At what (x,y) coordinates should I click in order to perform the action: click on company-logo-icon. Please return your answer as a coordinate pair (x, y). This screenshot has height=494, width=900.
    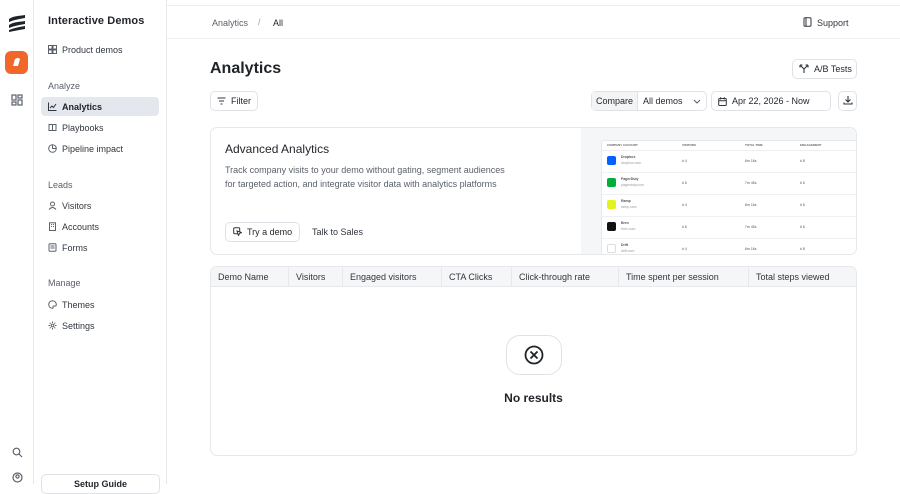
    Looking at the image, I should click on (17, 23).